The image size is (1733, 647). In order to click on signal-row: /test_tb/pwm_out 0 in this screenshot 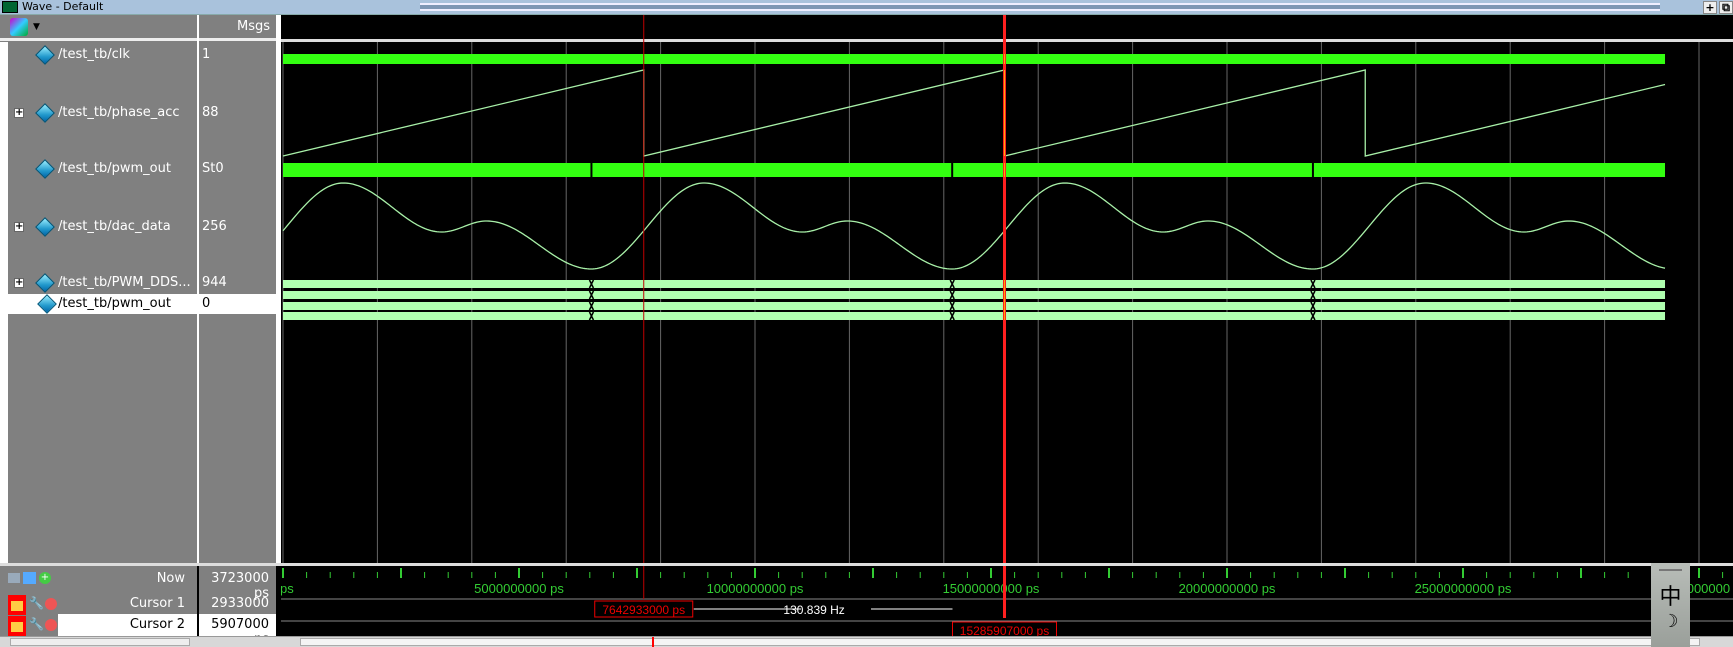, I will do `click(138, 304)`.